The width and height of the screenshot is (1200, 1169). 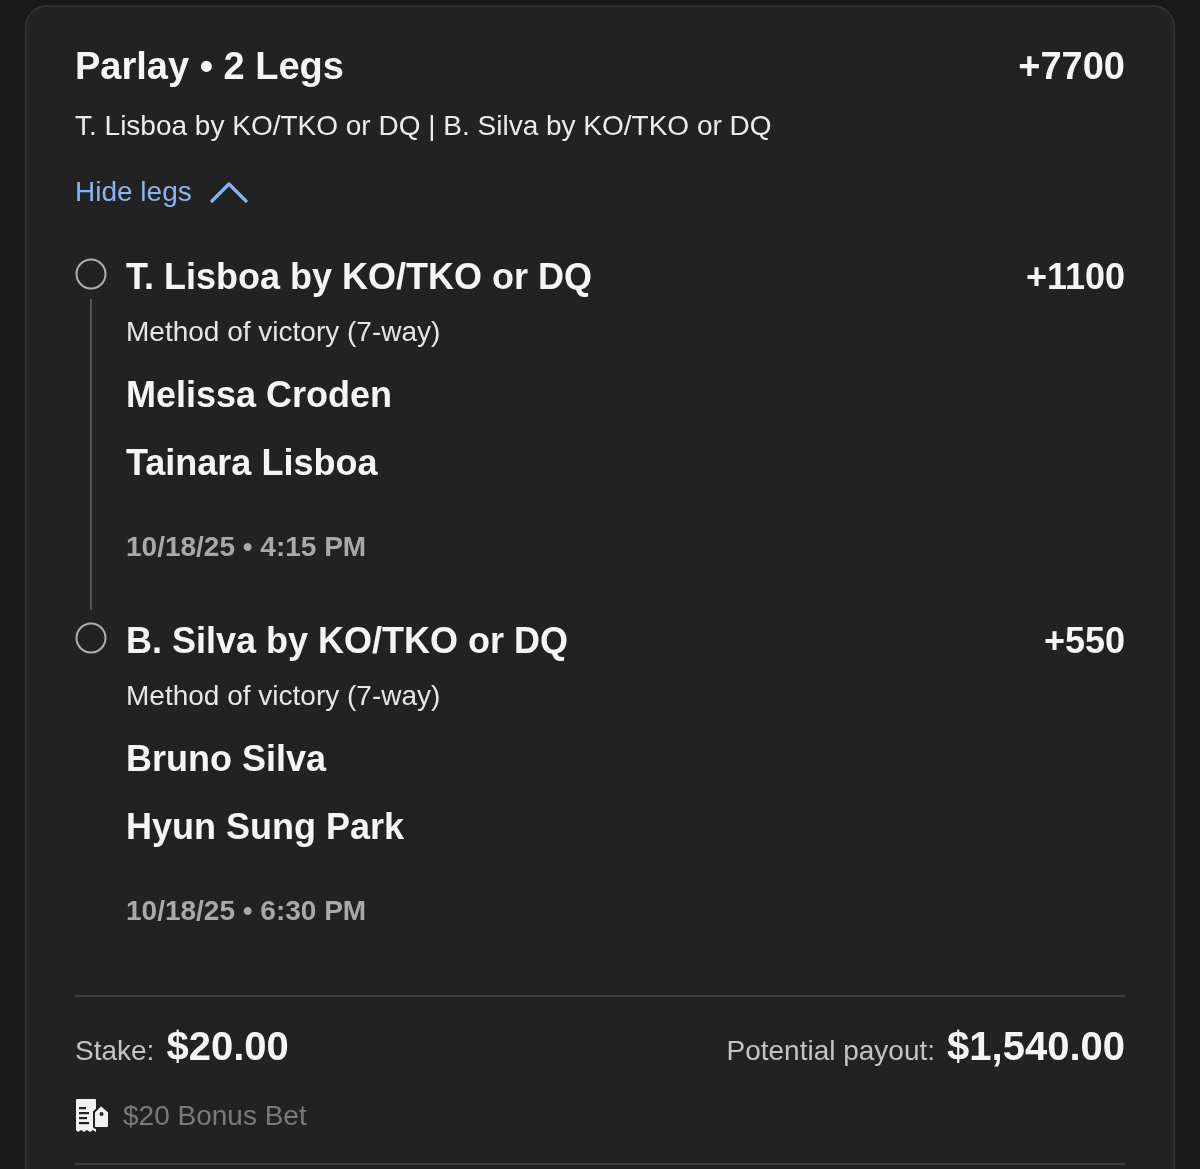 I want to click on stake-amount: $20.00, so click(x=227, y=1046).